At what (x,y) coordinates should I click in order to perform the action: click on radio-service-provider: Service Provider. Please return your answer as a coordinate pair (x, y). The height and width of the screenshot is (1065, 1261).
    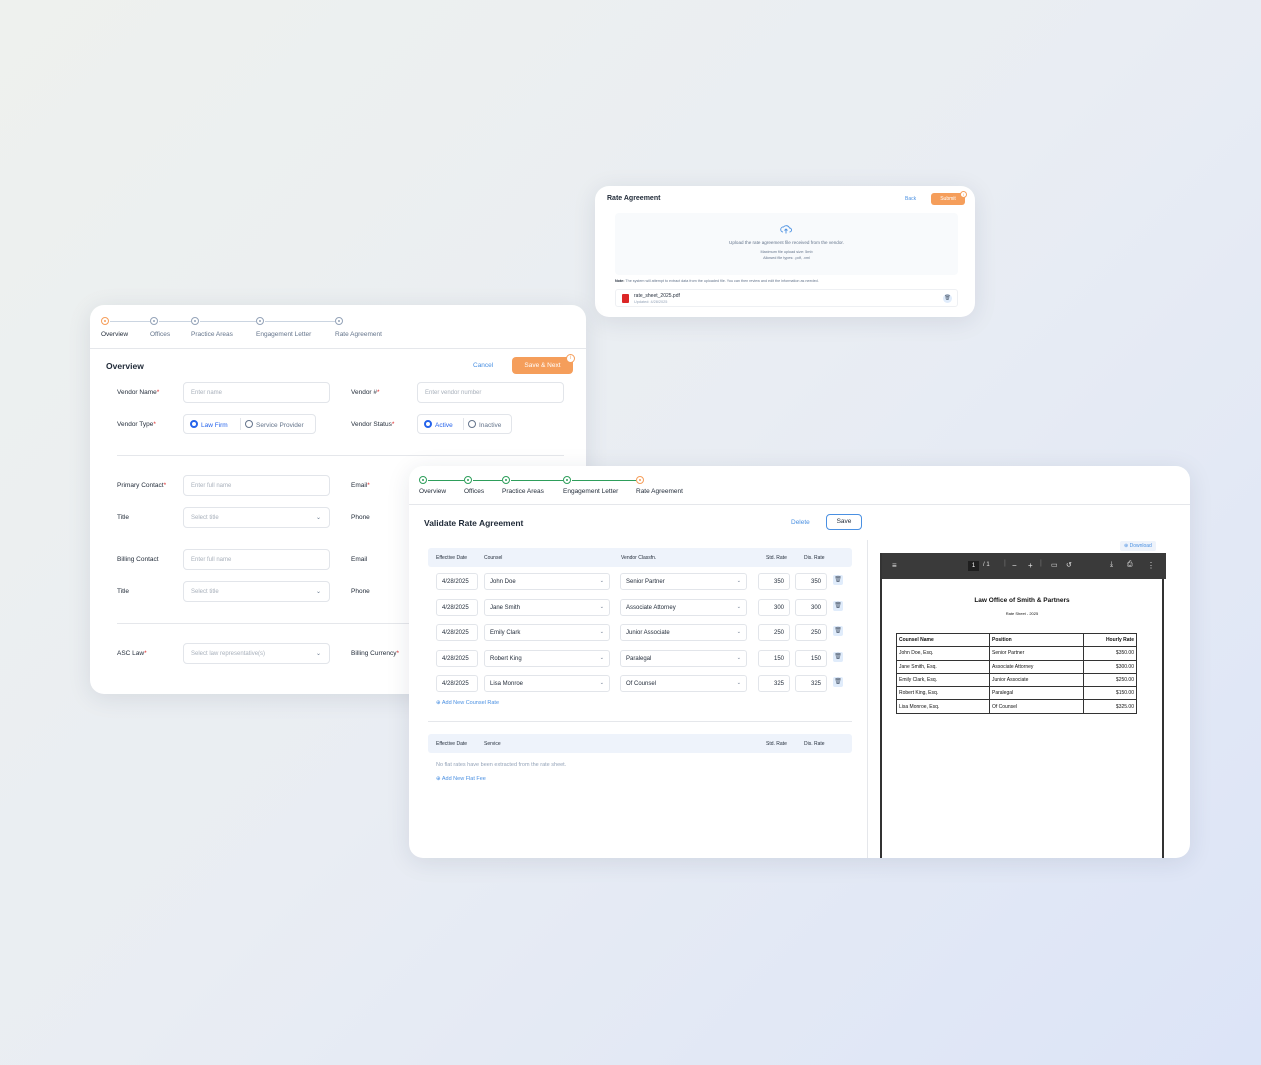
    Looking at the image, I should click on (274, 424).